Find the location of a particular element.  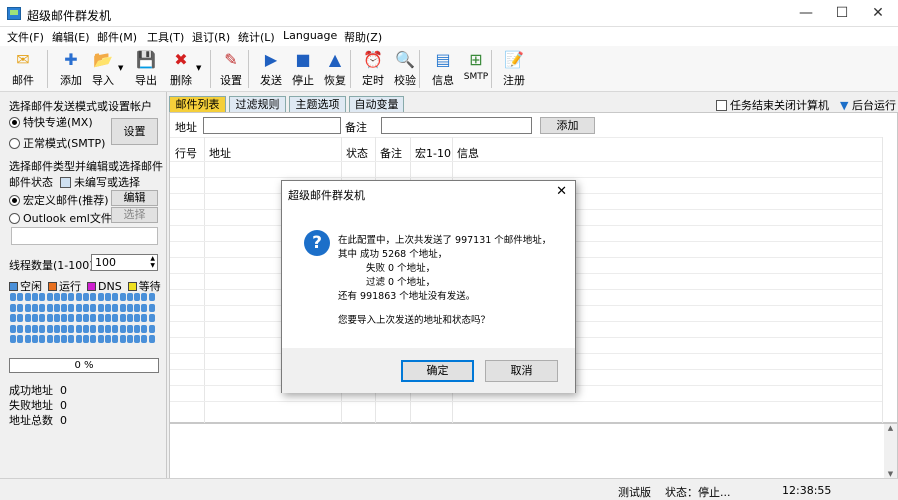

tab-subject-options: 主题选项 is located at coordinates (317, 104).